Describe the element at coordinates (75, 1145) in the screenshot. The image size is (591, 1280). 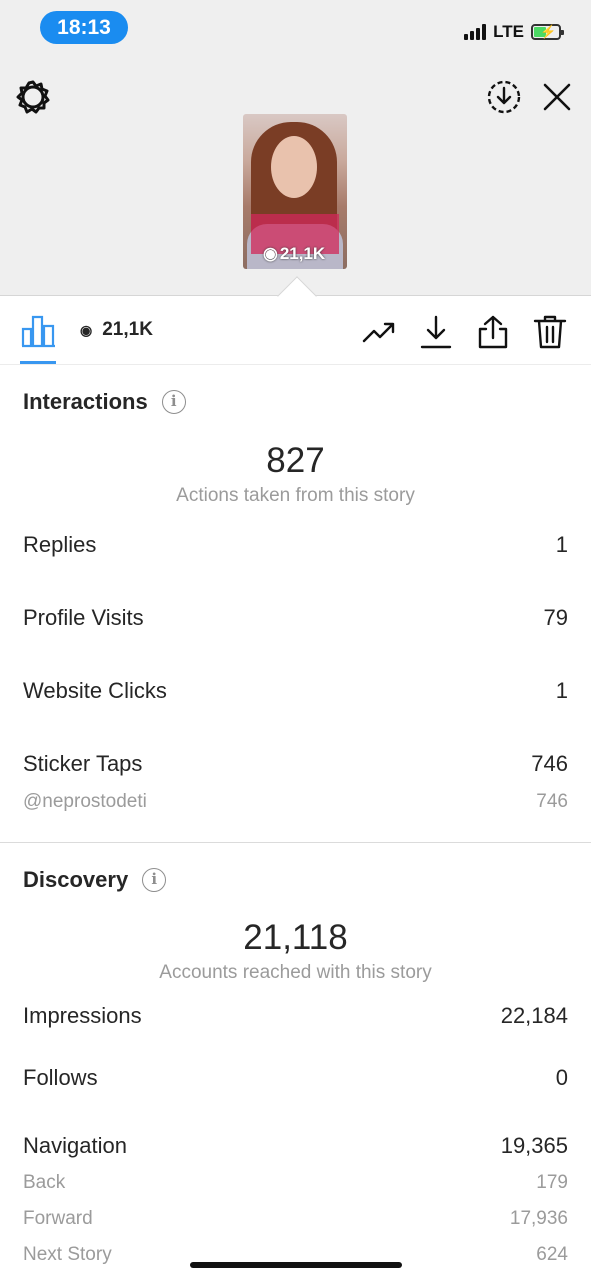
I see `metric-label: Navigation` at that location.